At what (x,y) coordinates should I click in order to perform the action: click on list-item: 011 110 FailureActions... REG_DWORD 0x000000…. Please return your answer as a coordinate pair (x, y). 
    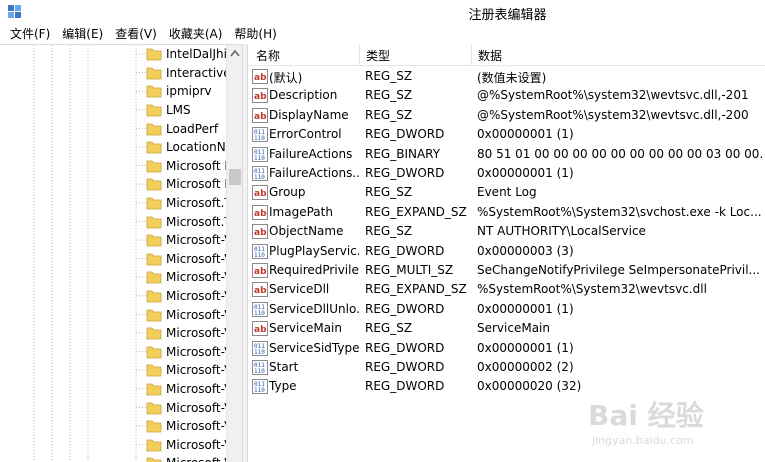
    Looking at the image, I should click on (506, 173).